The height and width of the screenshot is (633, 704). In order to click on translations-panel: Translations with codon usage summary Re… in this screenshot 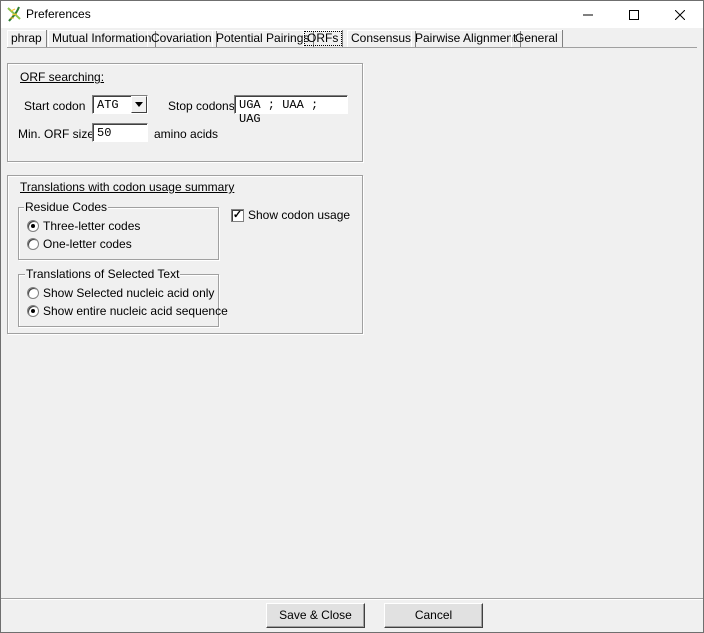, I will do `click(185, 254)`.